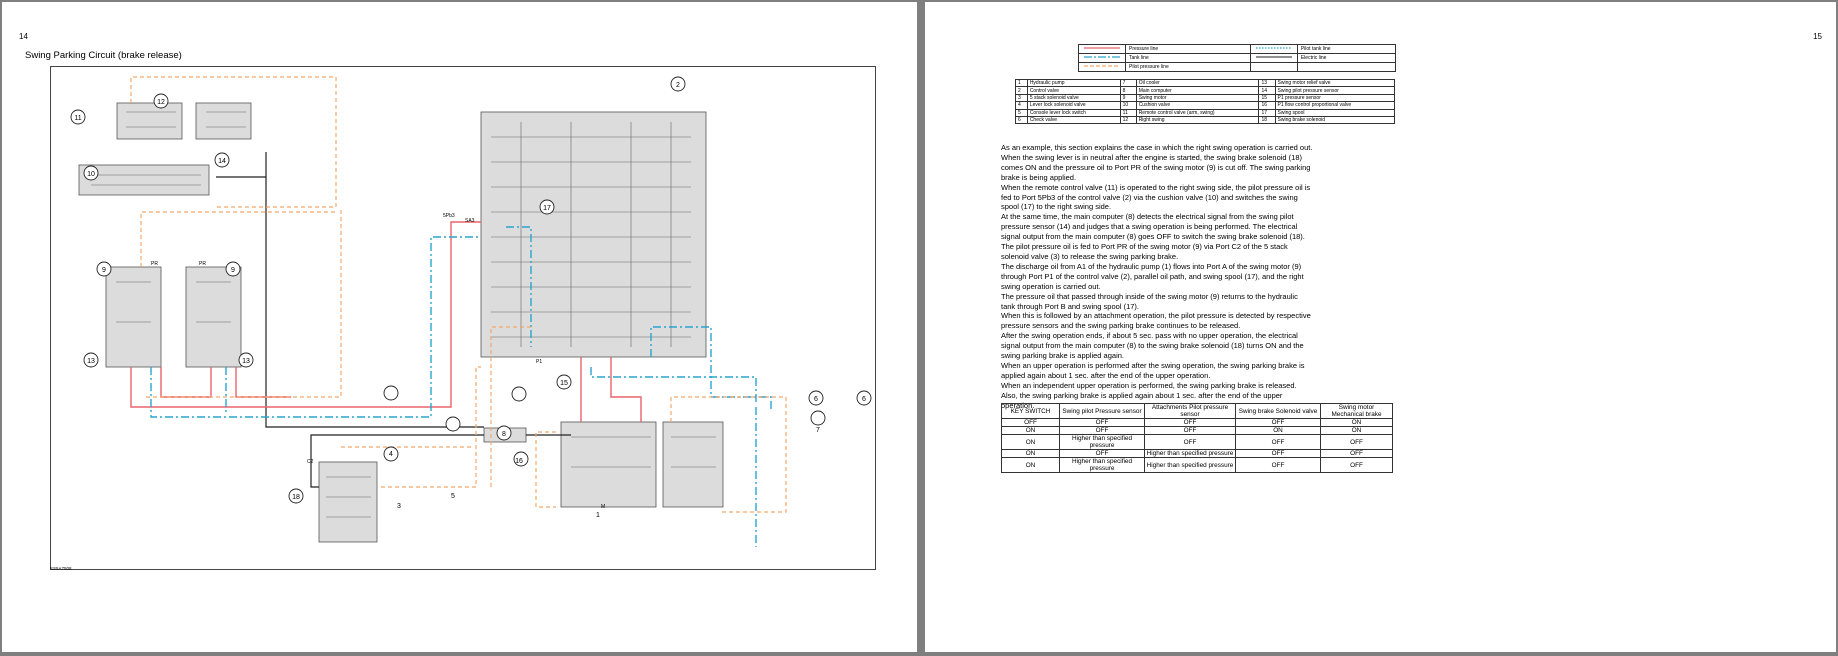 This screenshot has width=1838, height=656. What do you see at coordinates (1267, 90) in the screenshot?
I see `table-cell: 14` at bounding box center [1267, 90].